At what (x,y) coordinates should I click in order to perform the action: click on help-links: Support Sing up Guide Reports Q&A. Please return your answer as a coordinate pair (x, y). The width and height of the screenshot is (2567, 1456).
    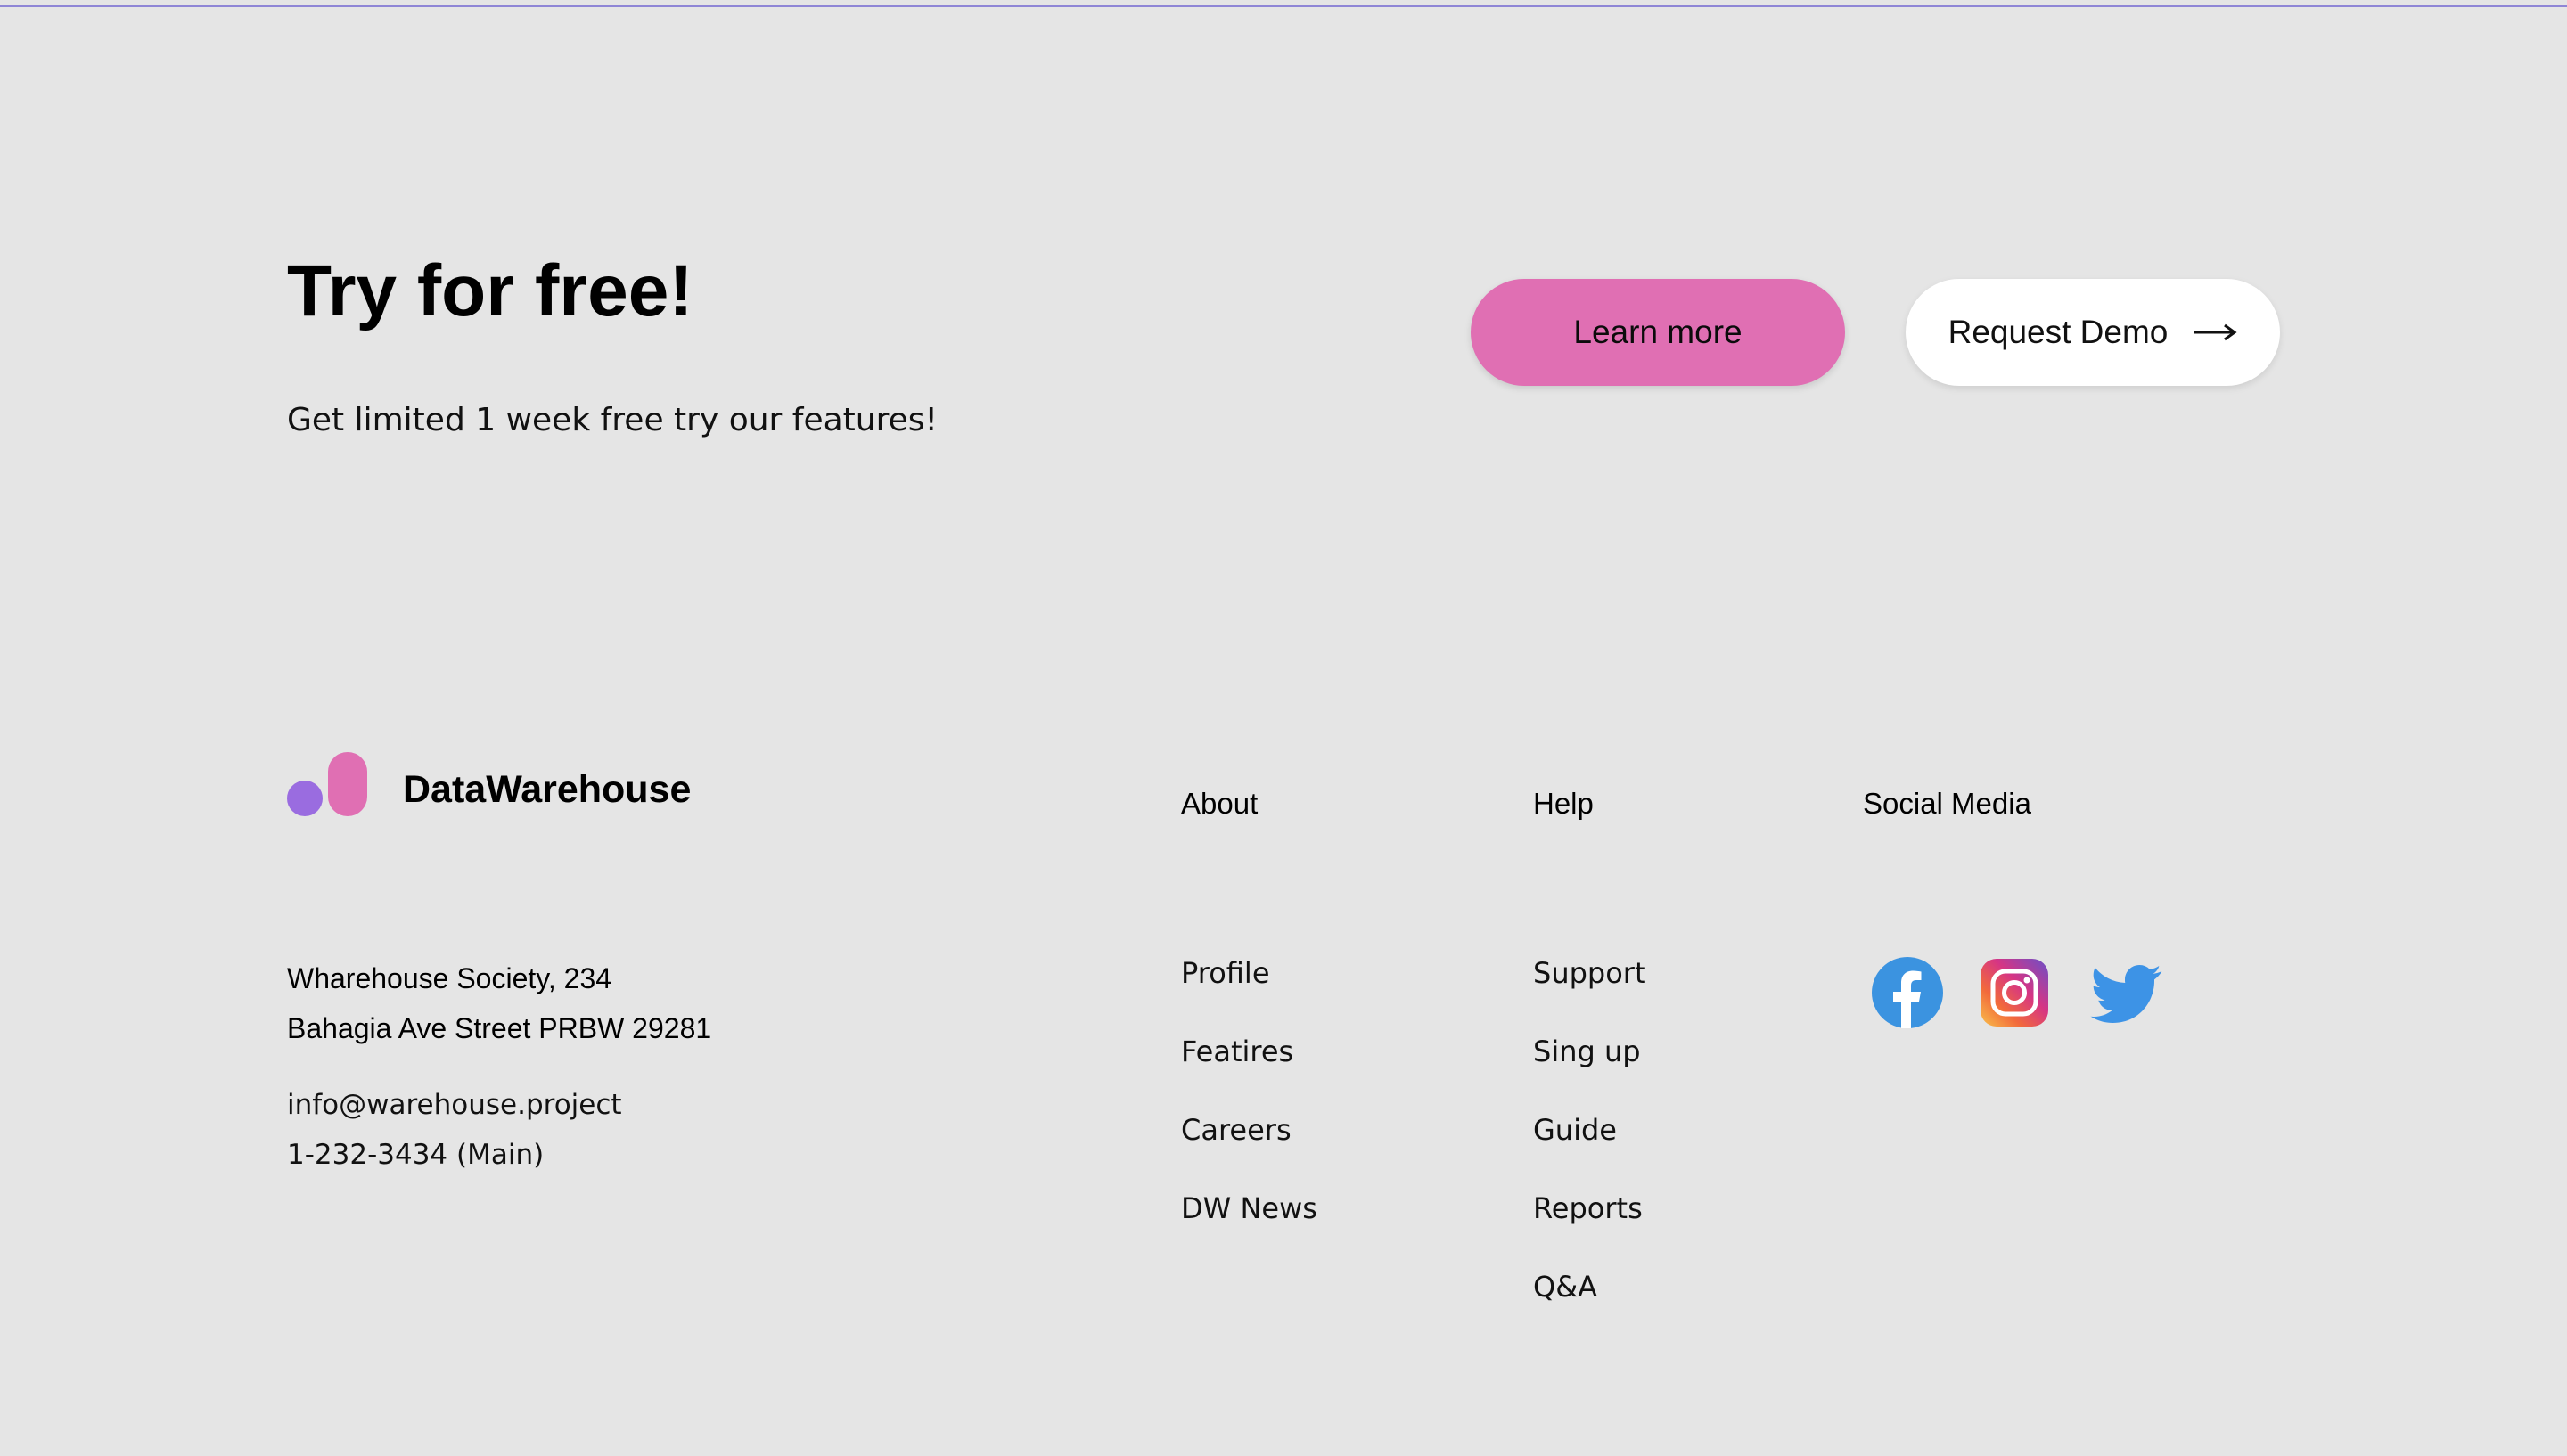
    Looking at the image, I should click on (1589, 1148).